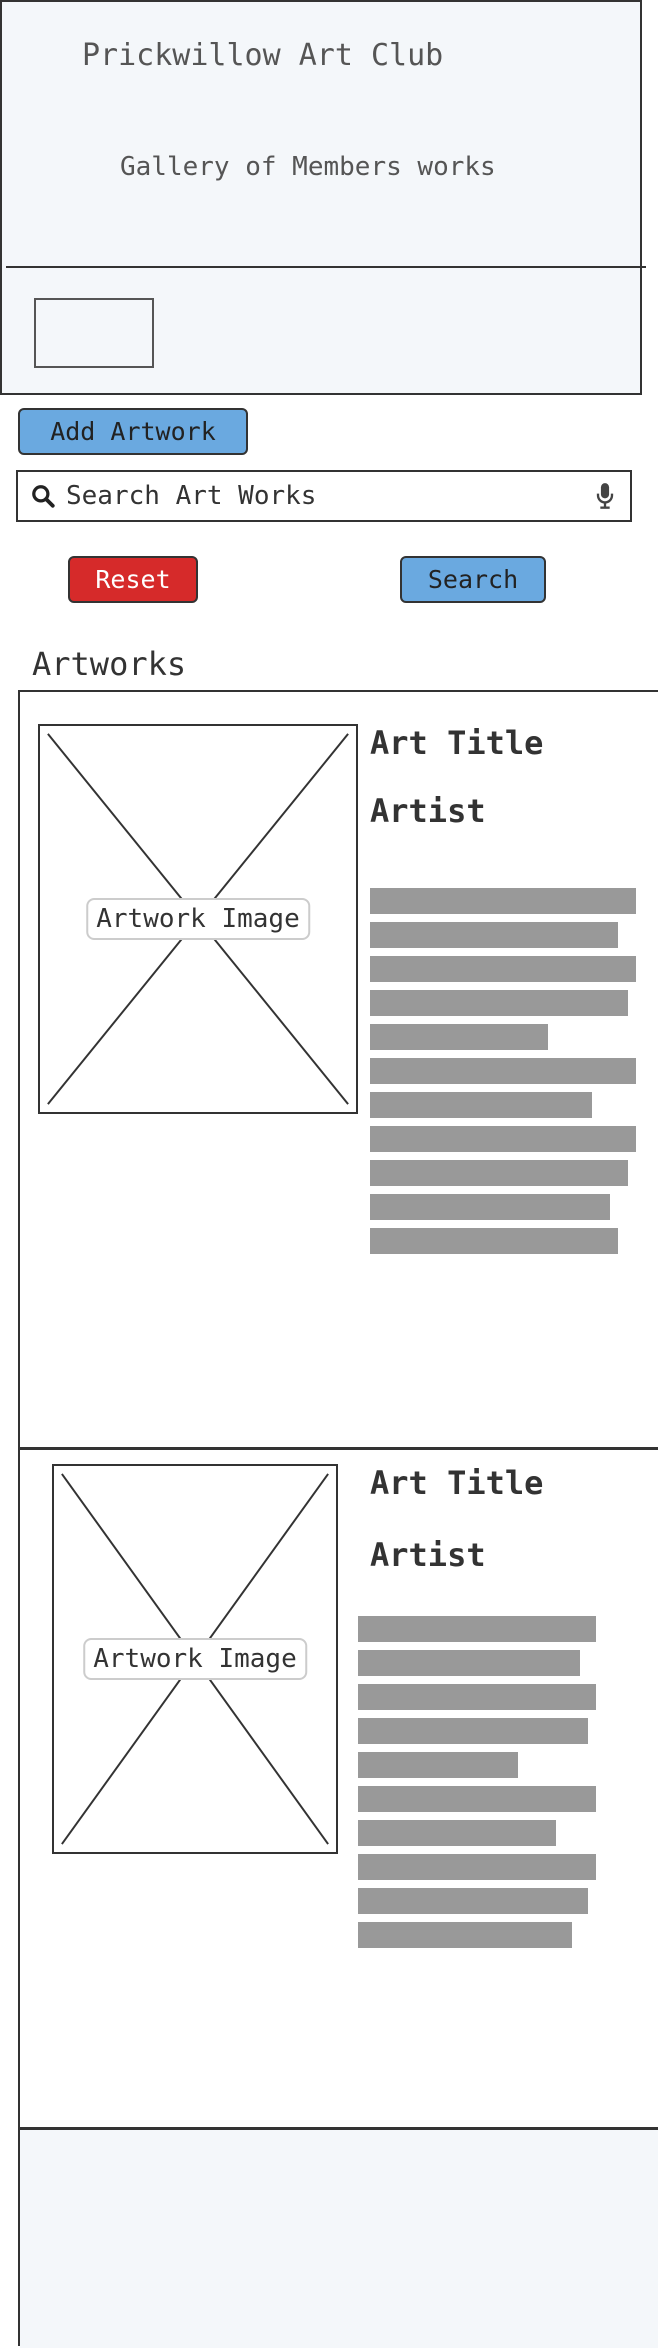 The width and height of the screenshot is (658, 2348). What do you see at coordinates (43, 496) in the screenshot?
I see `search-icon` at bounding box center [43, 496].